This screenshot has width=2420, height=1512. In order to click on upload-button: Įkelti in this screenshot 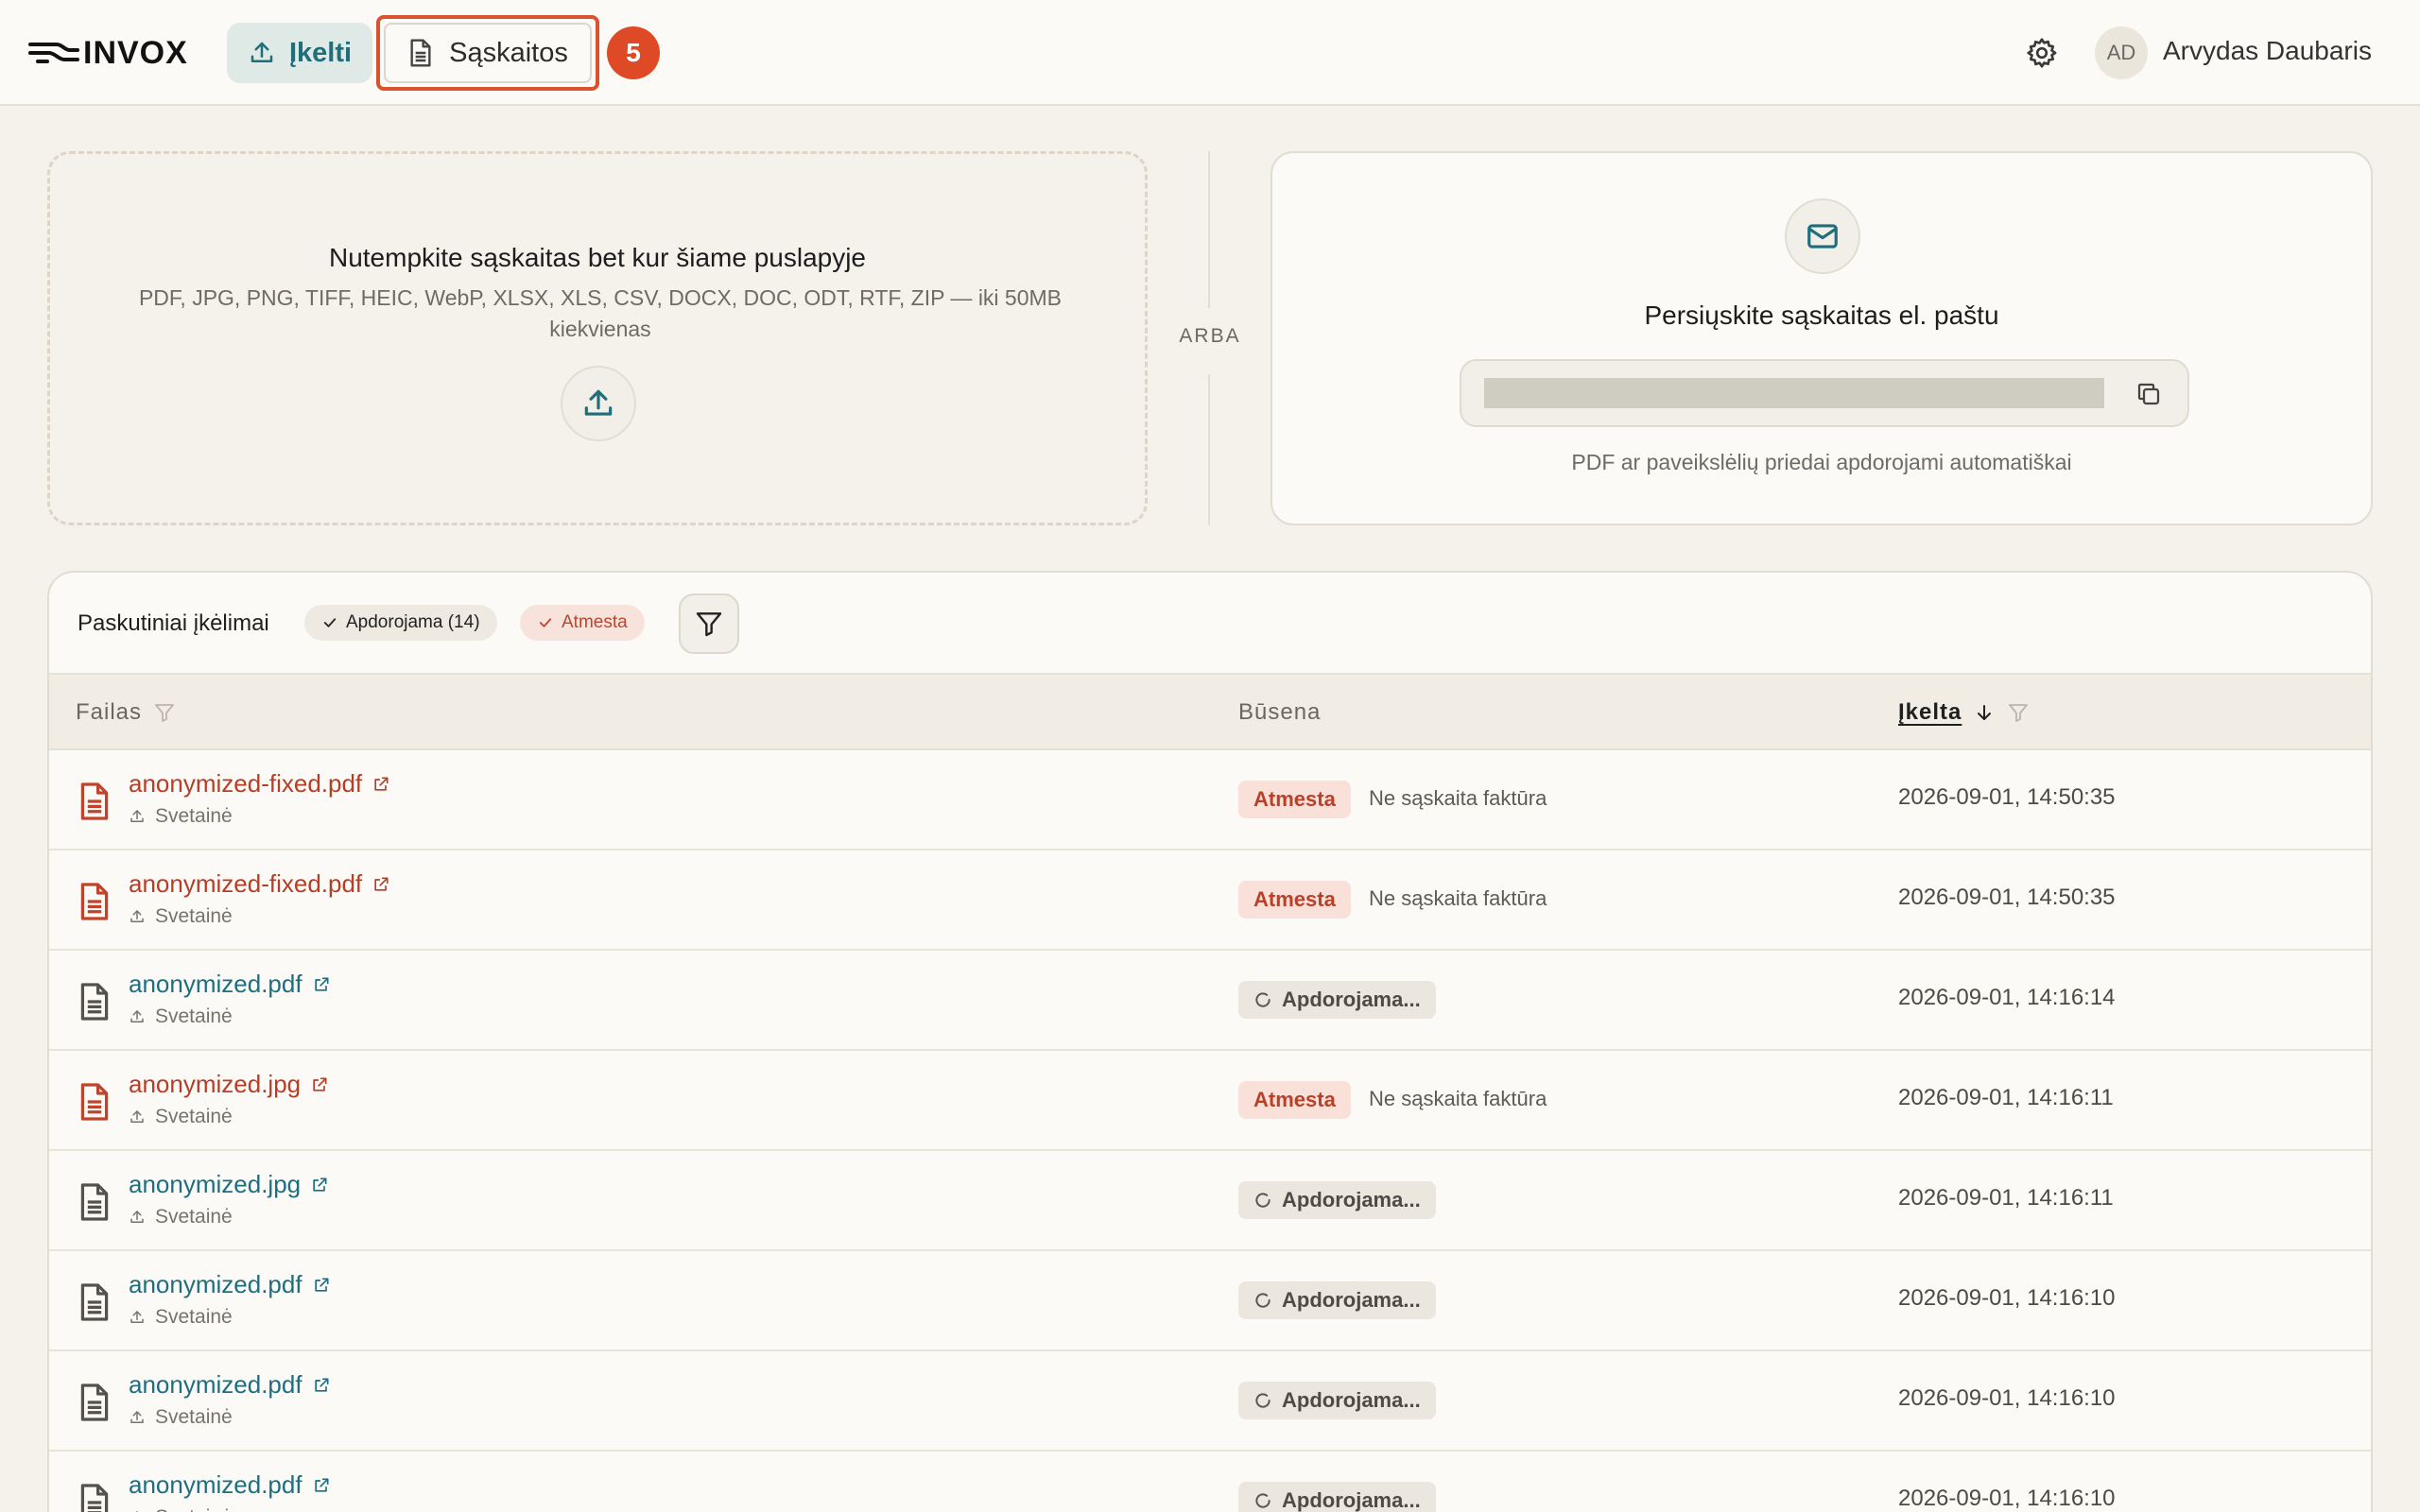, I will do `click(299, 53)`.